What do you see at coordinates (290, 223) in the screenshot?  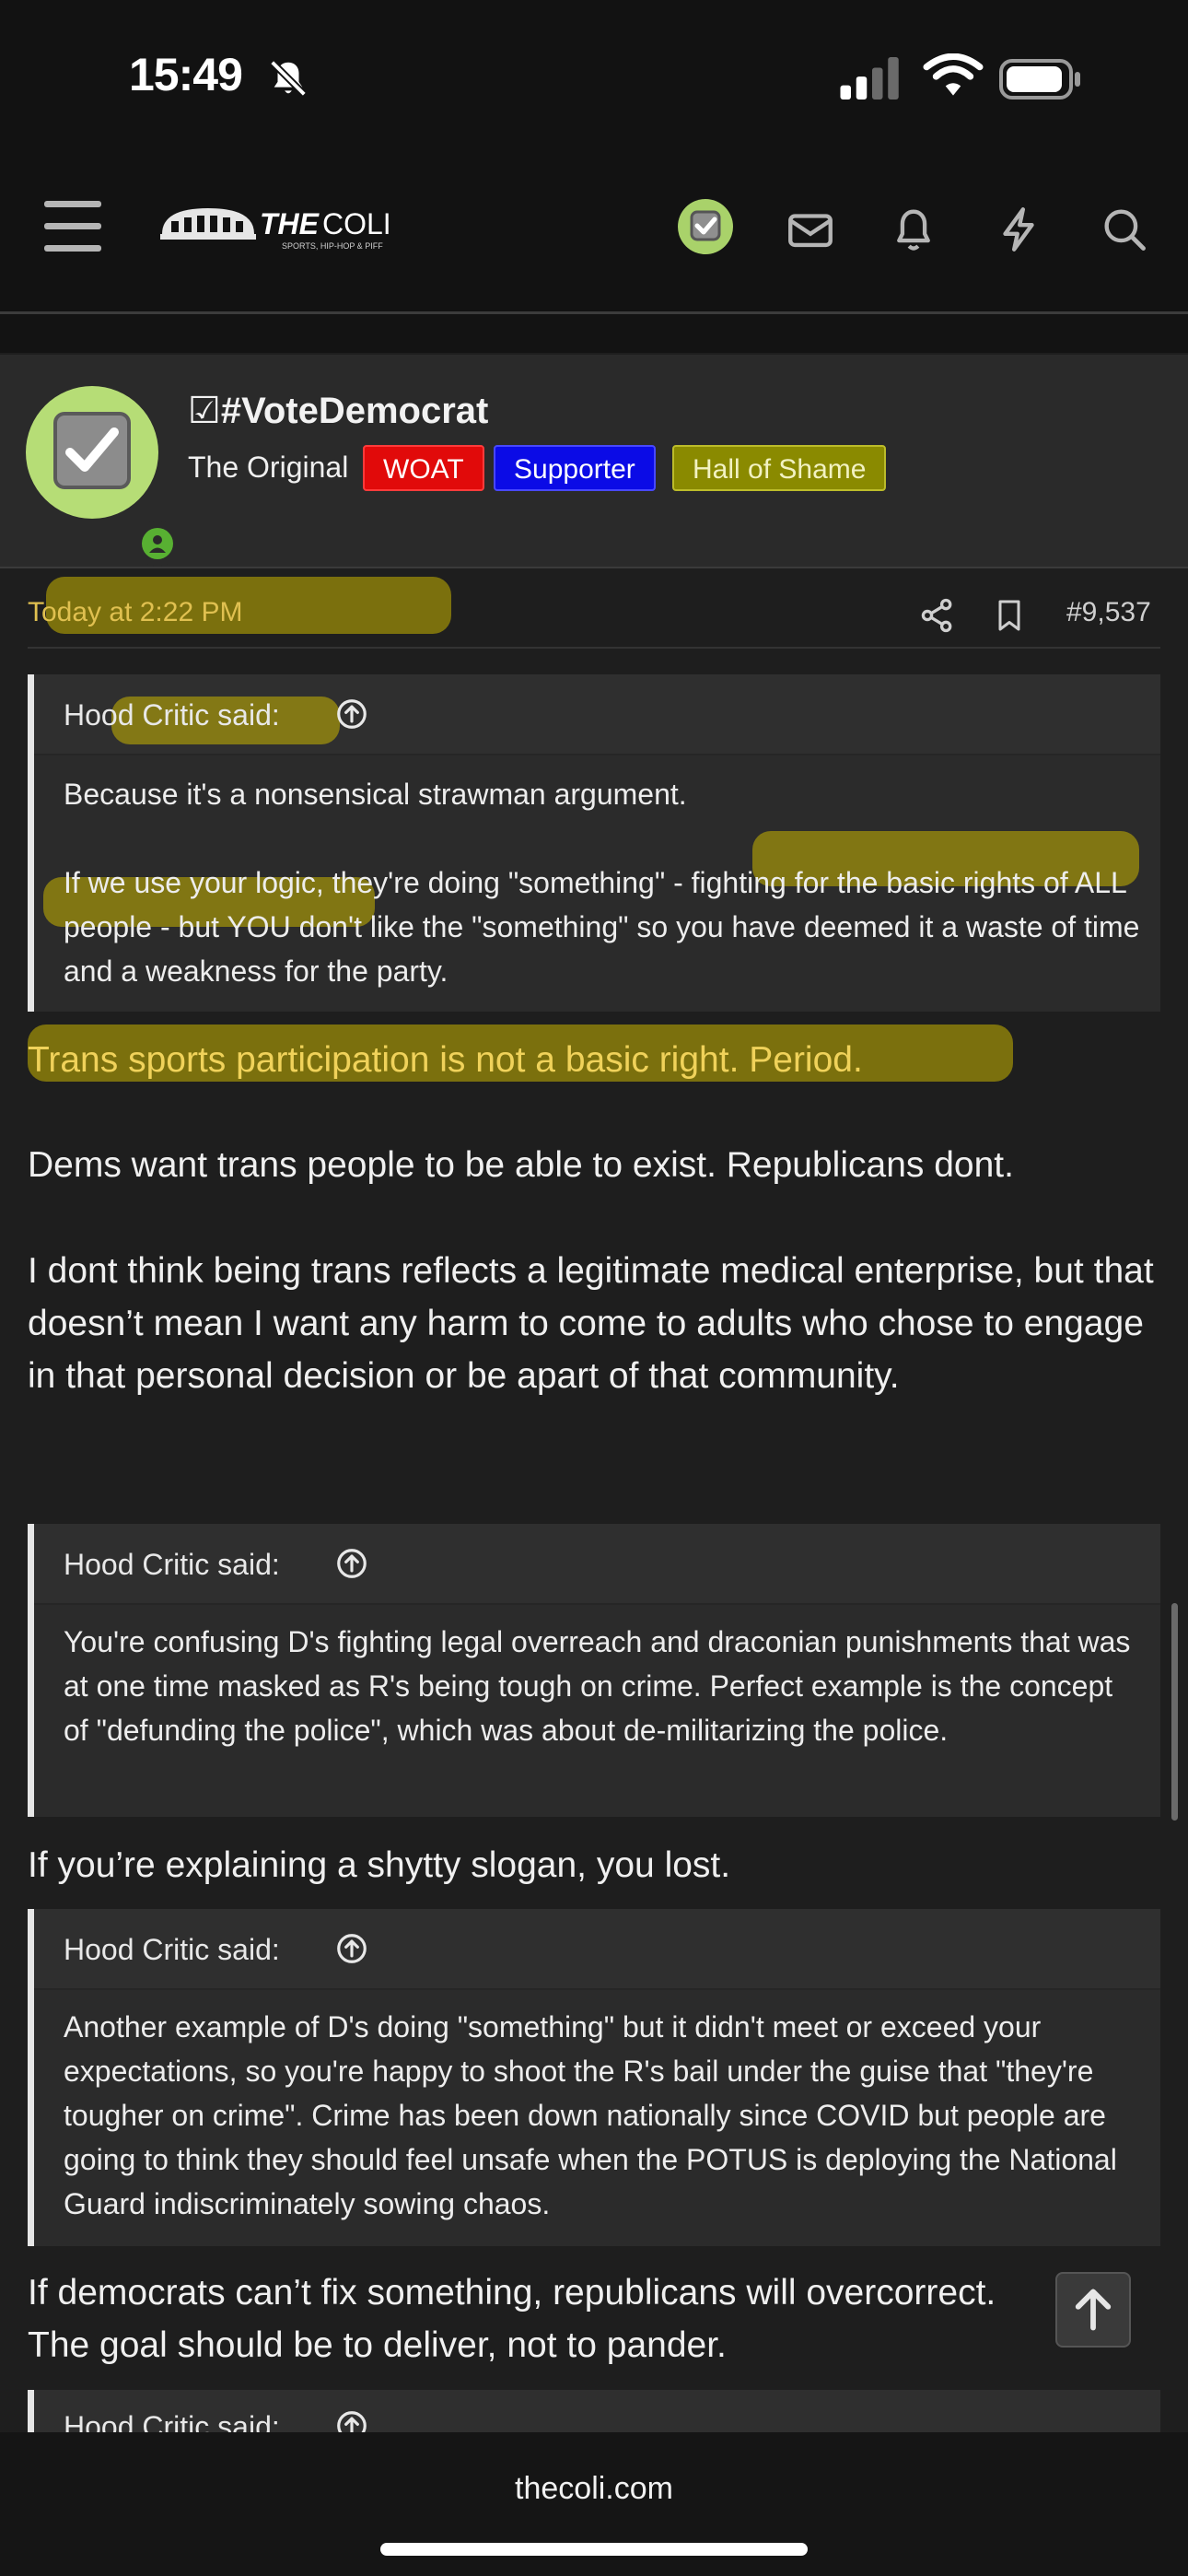 I see `svg-text: THE` at bounding box center [290, 223].